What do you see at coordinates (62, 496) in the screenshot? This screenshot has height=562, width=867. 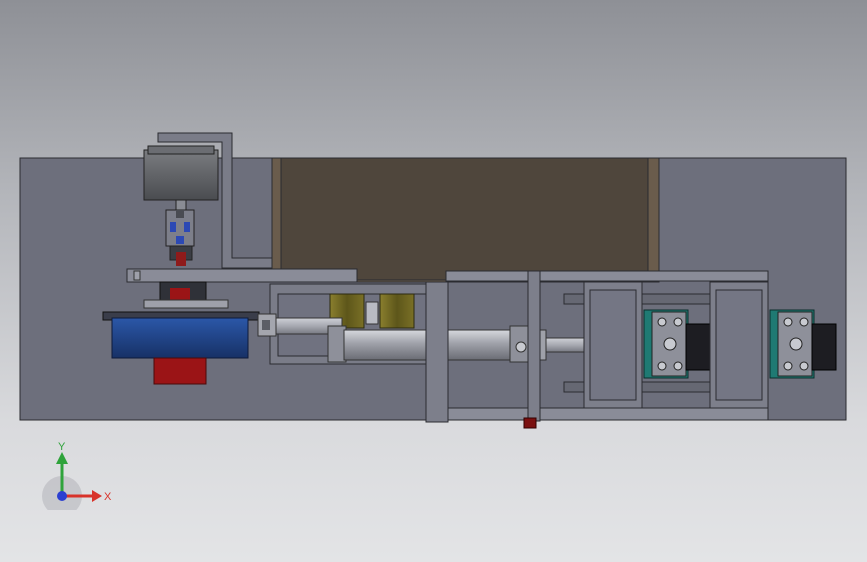 I see `triad-z-axis` at bounding box center [62, 496].